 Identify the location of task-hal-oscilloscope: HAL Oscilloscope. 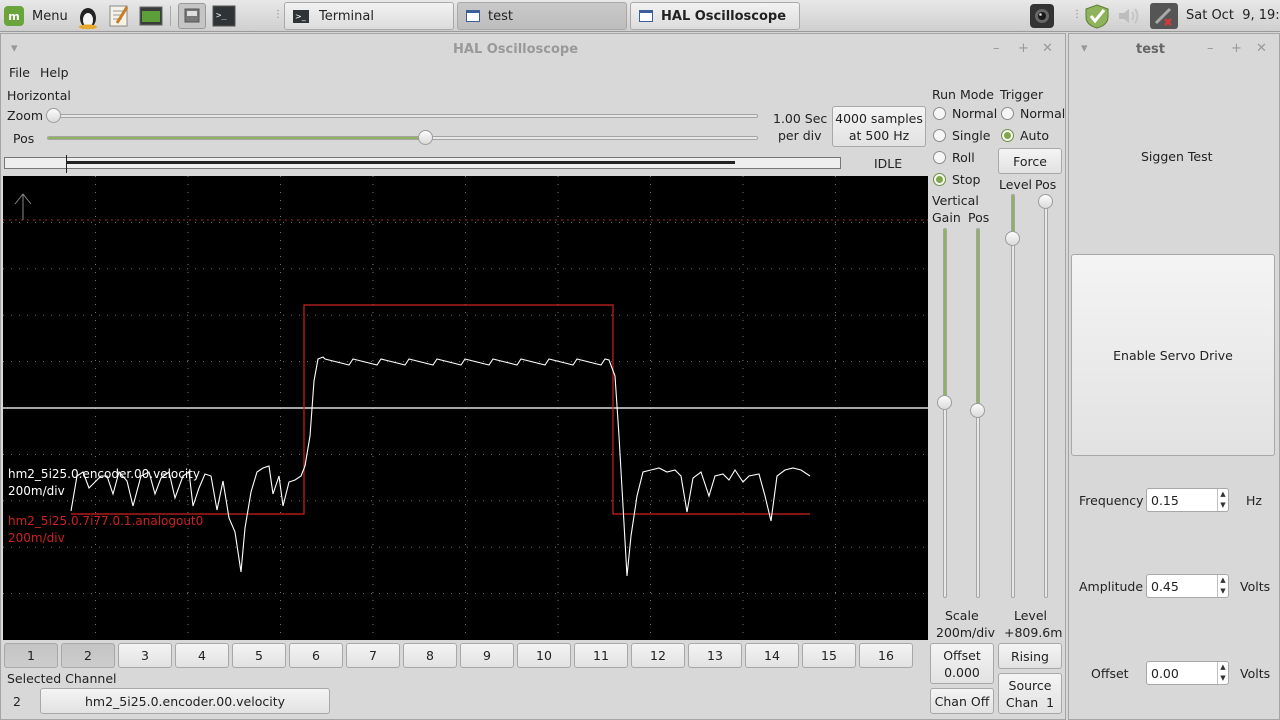
(715, 16).